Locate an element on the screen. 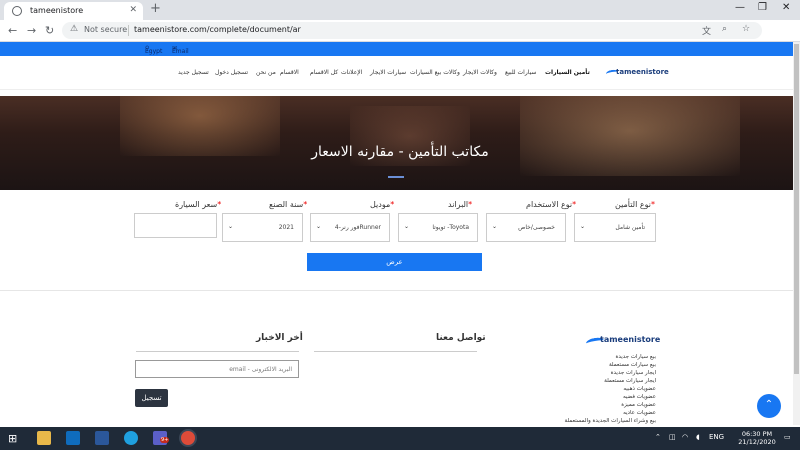  label-car-price: سعر السيارة* is located at coordinates (198, 204).